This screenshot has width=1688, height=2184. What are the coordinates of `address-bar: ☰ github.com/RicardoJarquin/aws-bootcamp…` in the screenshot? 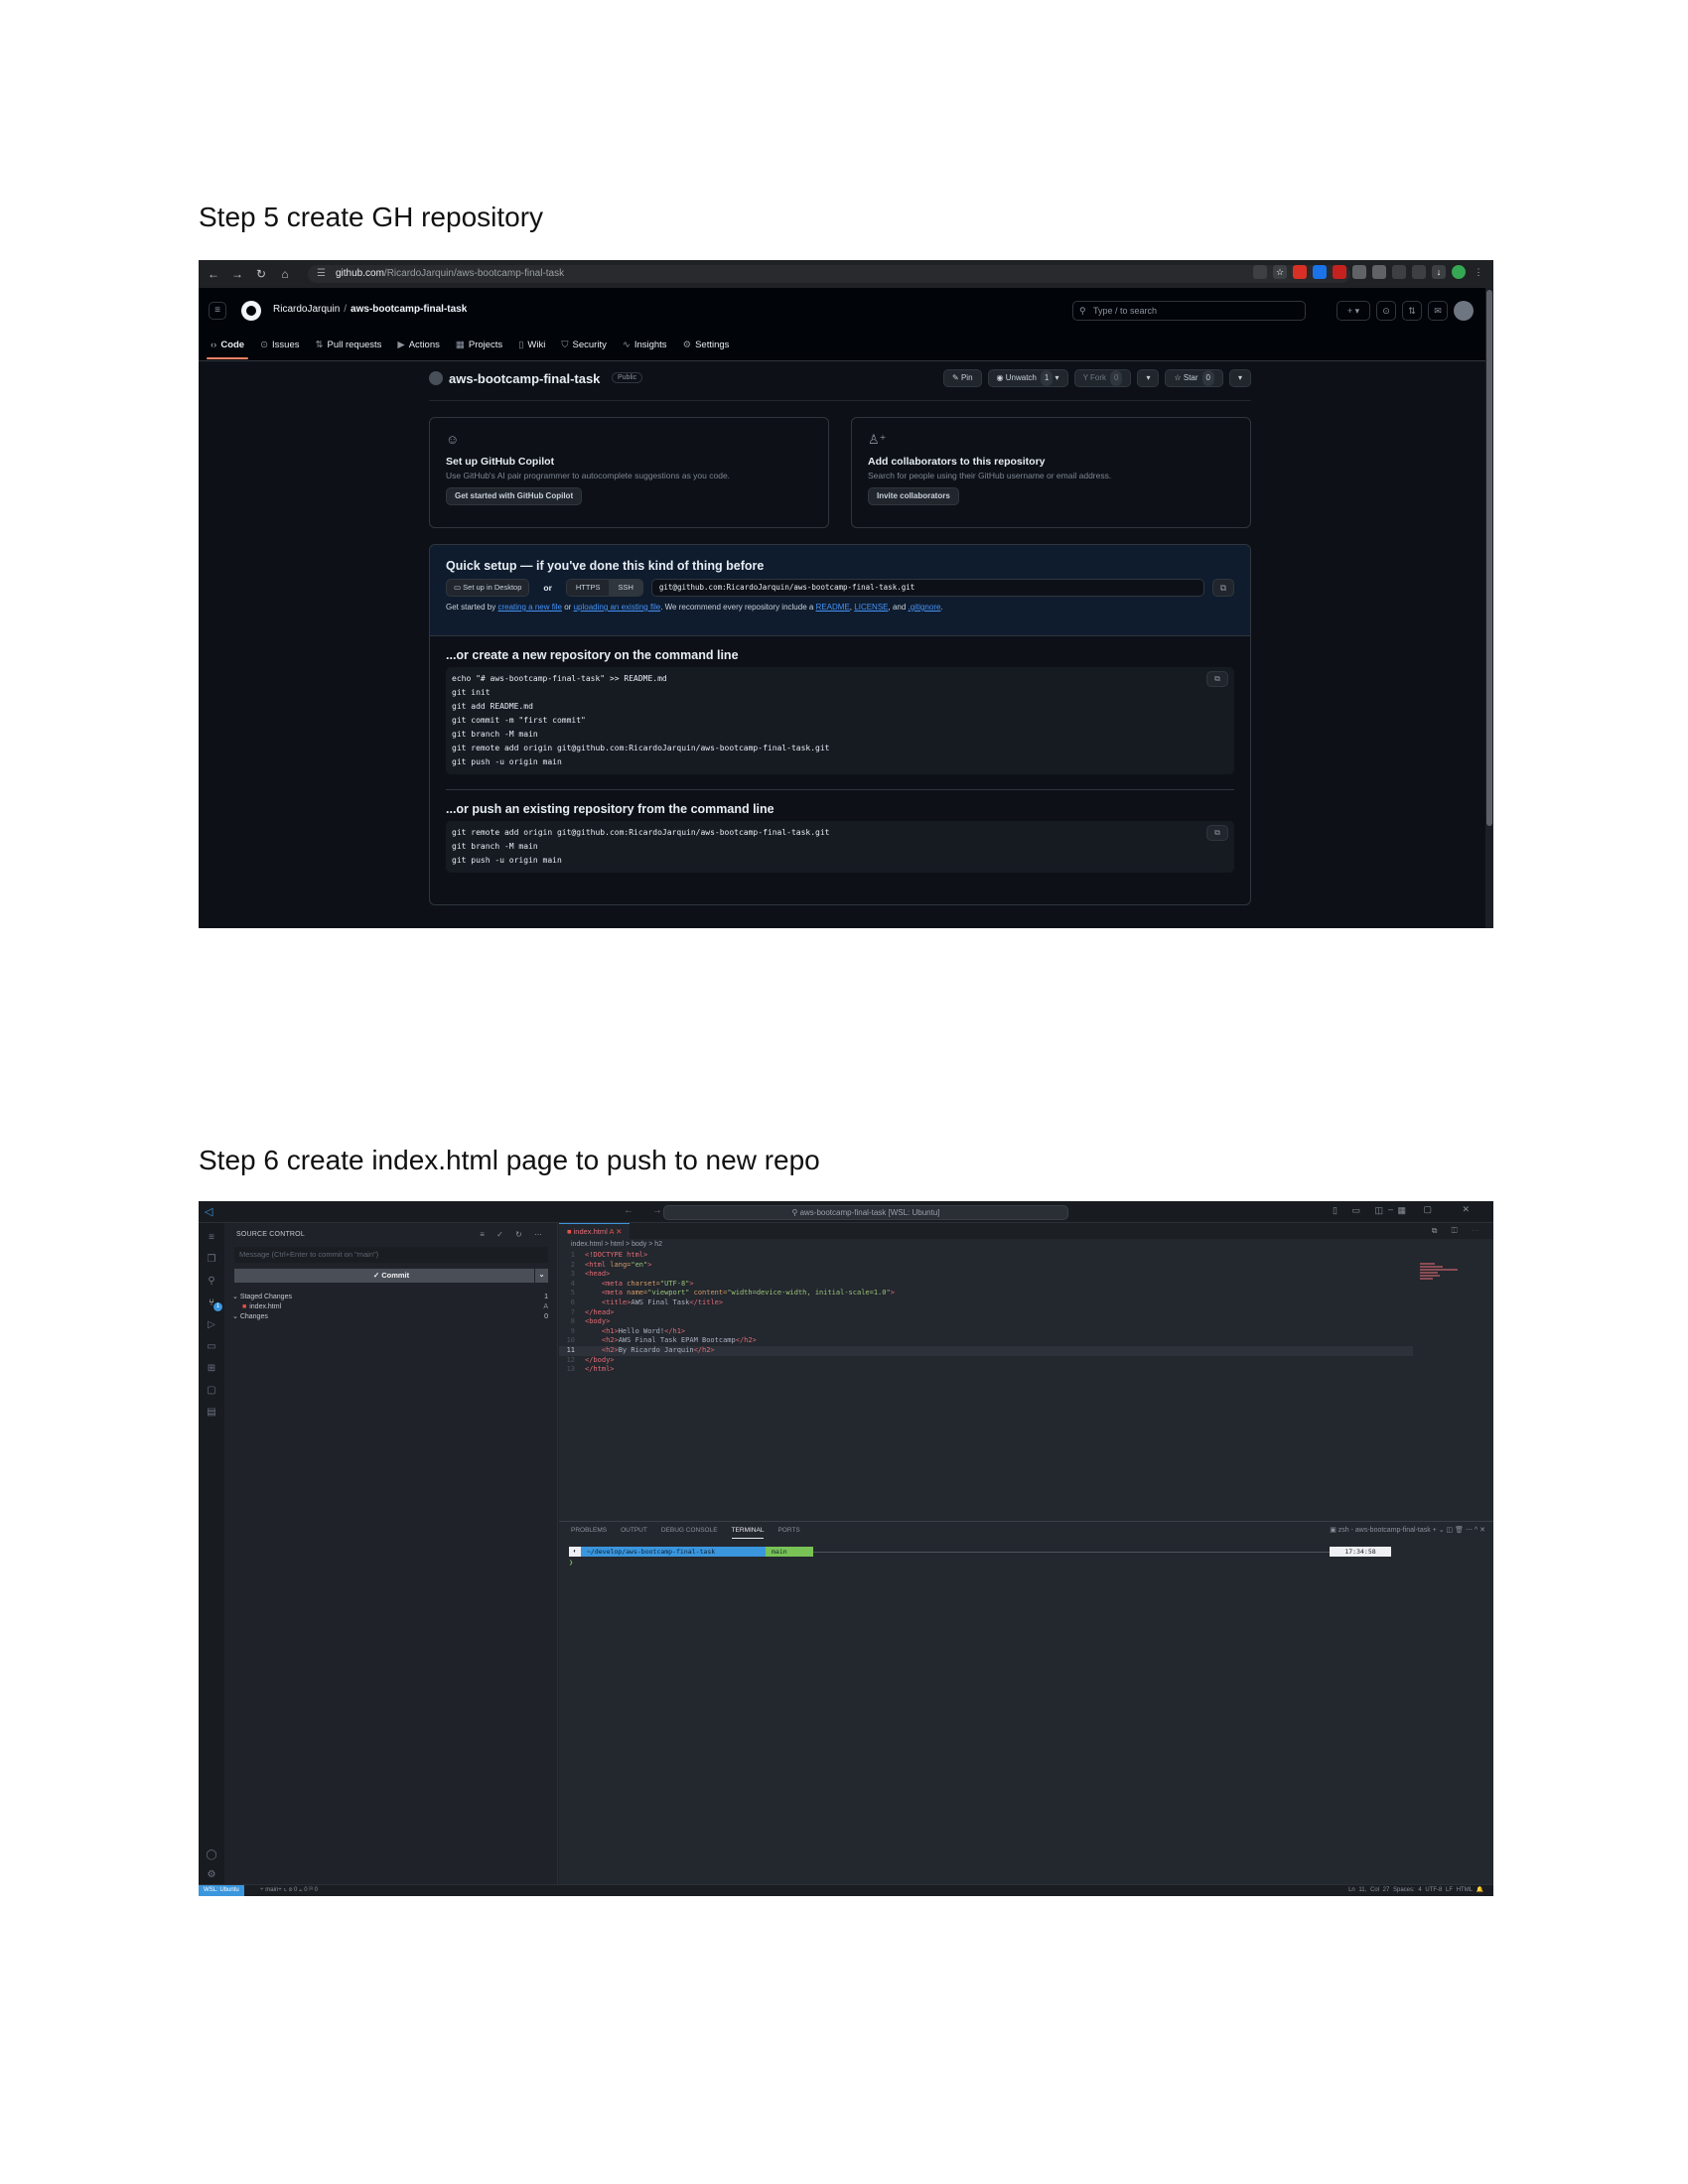 It's located at (829, 274).